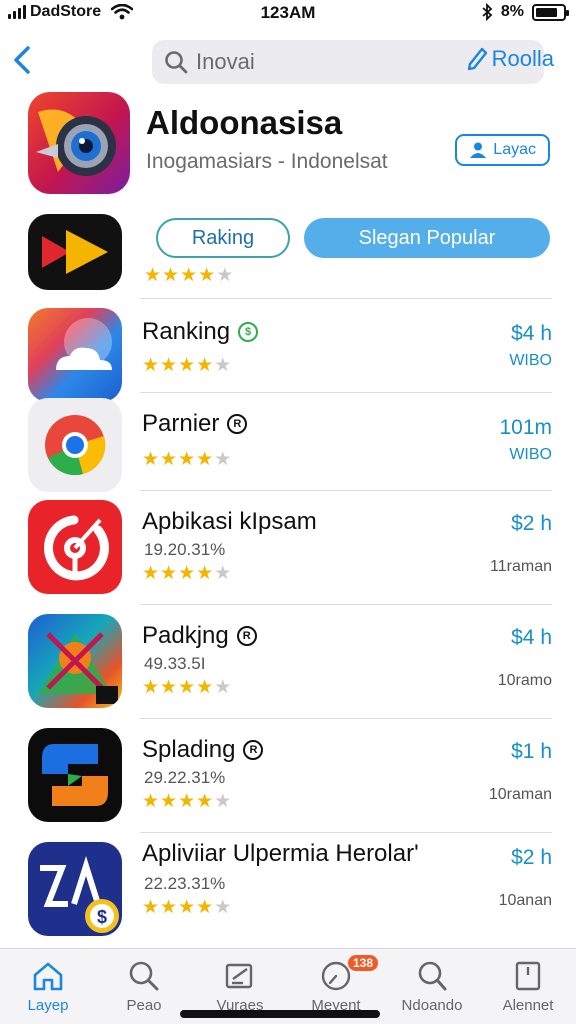 The width and height of the screenshot is (576, 1024). Describe the element at coordinates (520, 794) in the screenshot. I see `app-size: 10raman` at that location.